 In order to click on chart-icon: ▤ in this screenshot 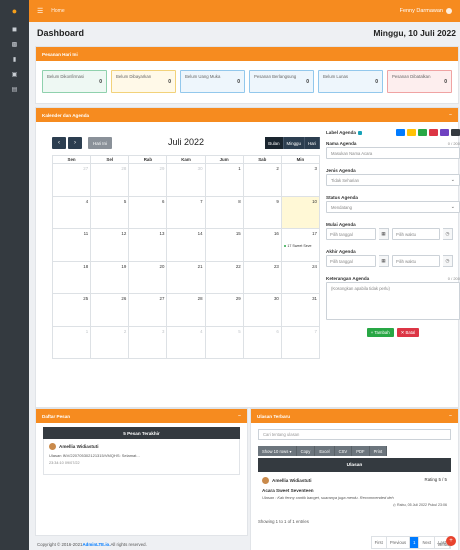, I will do `click(14, 89)`.